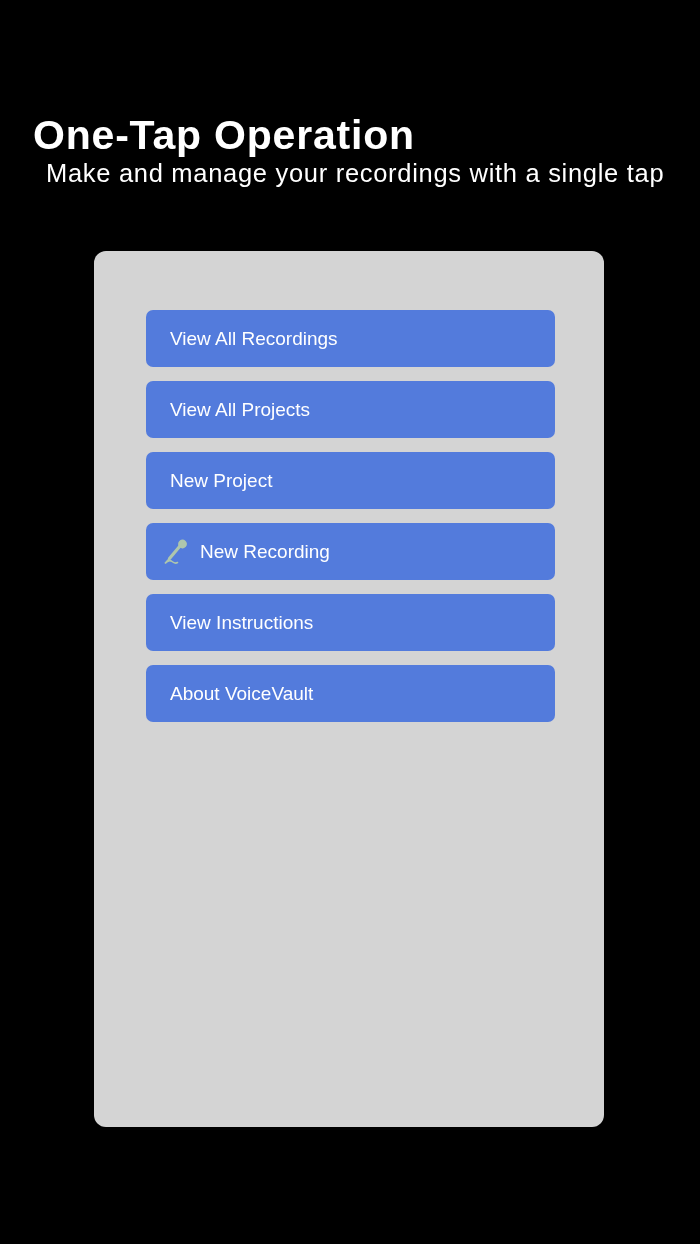  What do you see at coordinates (350, 693) in the screenshot?
I see `menu-button: About VoiceVault` at bounding box center [350, 693].